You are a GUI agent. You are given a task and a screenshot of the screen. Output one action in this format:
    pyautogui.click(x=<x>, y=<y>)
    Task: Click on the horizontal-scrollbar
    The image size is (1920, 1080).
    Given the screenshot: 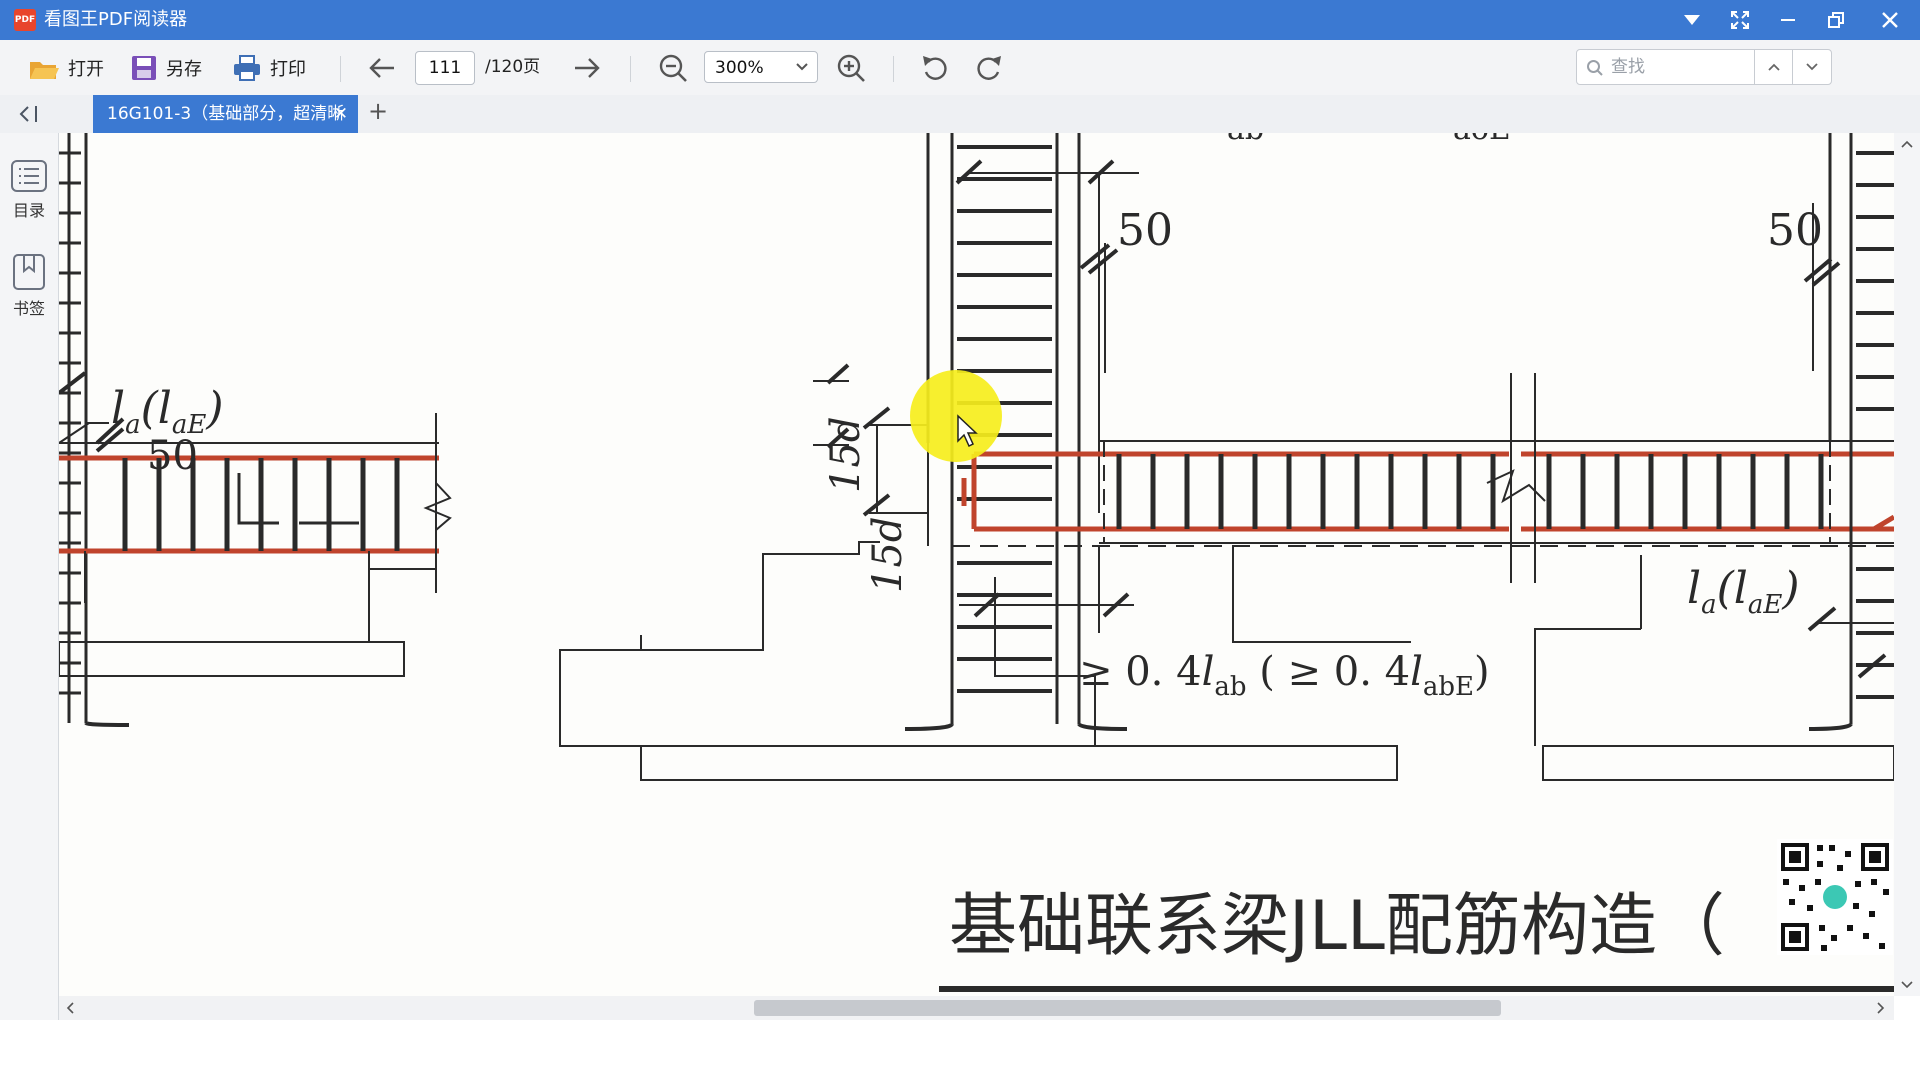 What is the action you would take?
    pyautogui.click(x=976, y=1008)
    